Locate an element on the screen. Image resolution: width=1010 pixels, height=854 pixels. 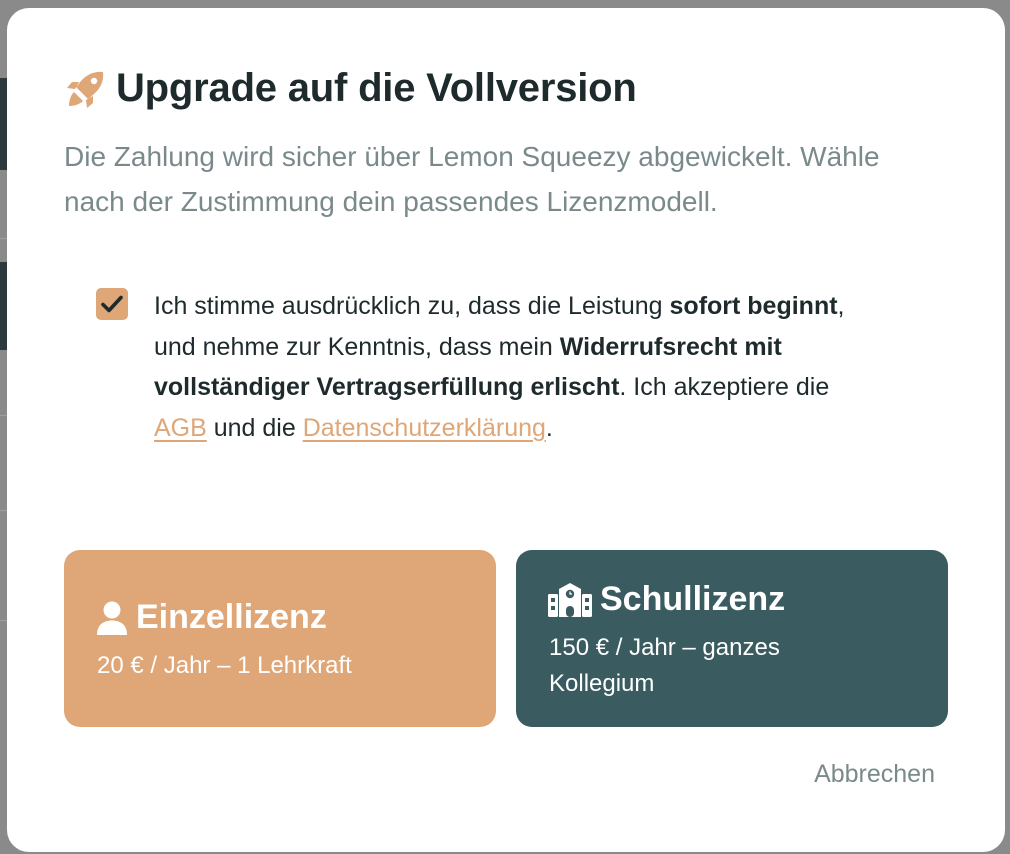
cancel-button: Abbrechen is located at coordinates (874, 774).